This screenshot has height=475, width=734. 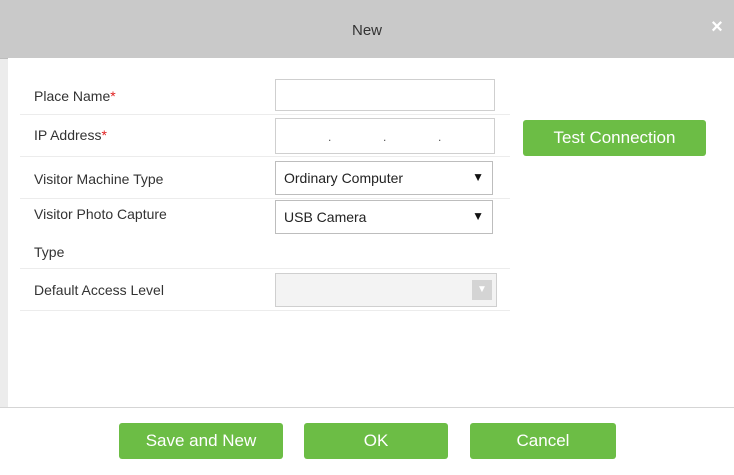 I want to click on visitor-photo-capture-type-value: USB Camera, so click(x=325, y=217).